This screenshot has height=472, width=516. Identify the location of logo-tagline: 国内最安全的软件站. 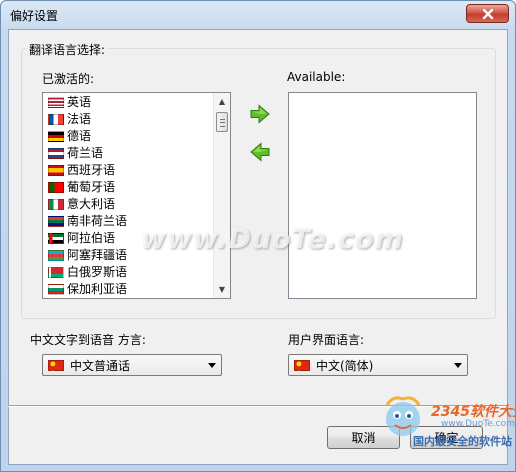
(462, 441).